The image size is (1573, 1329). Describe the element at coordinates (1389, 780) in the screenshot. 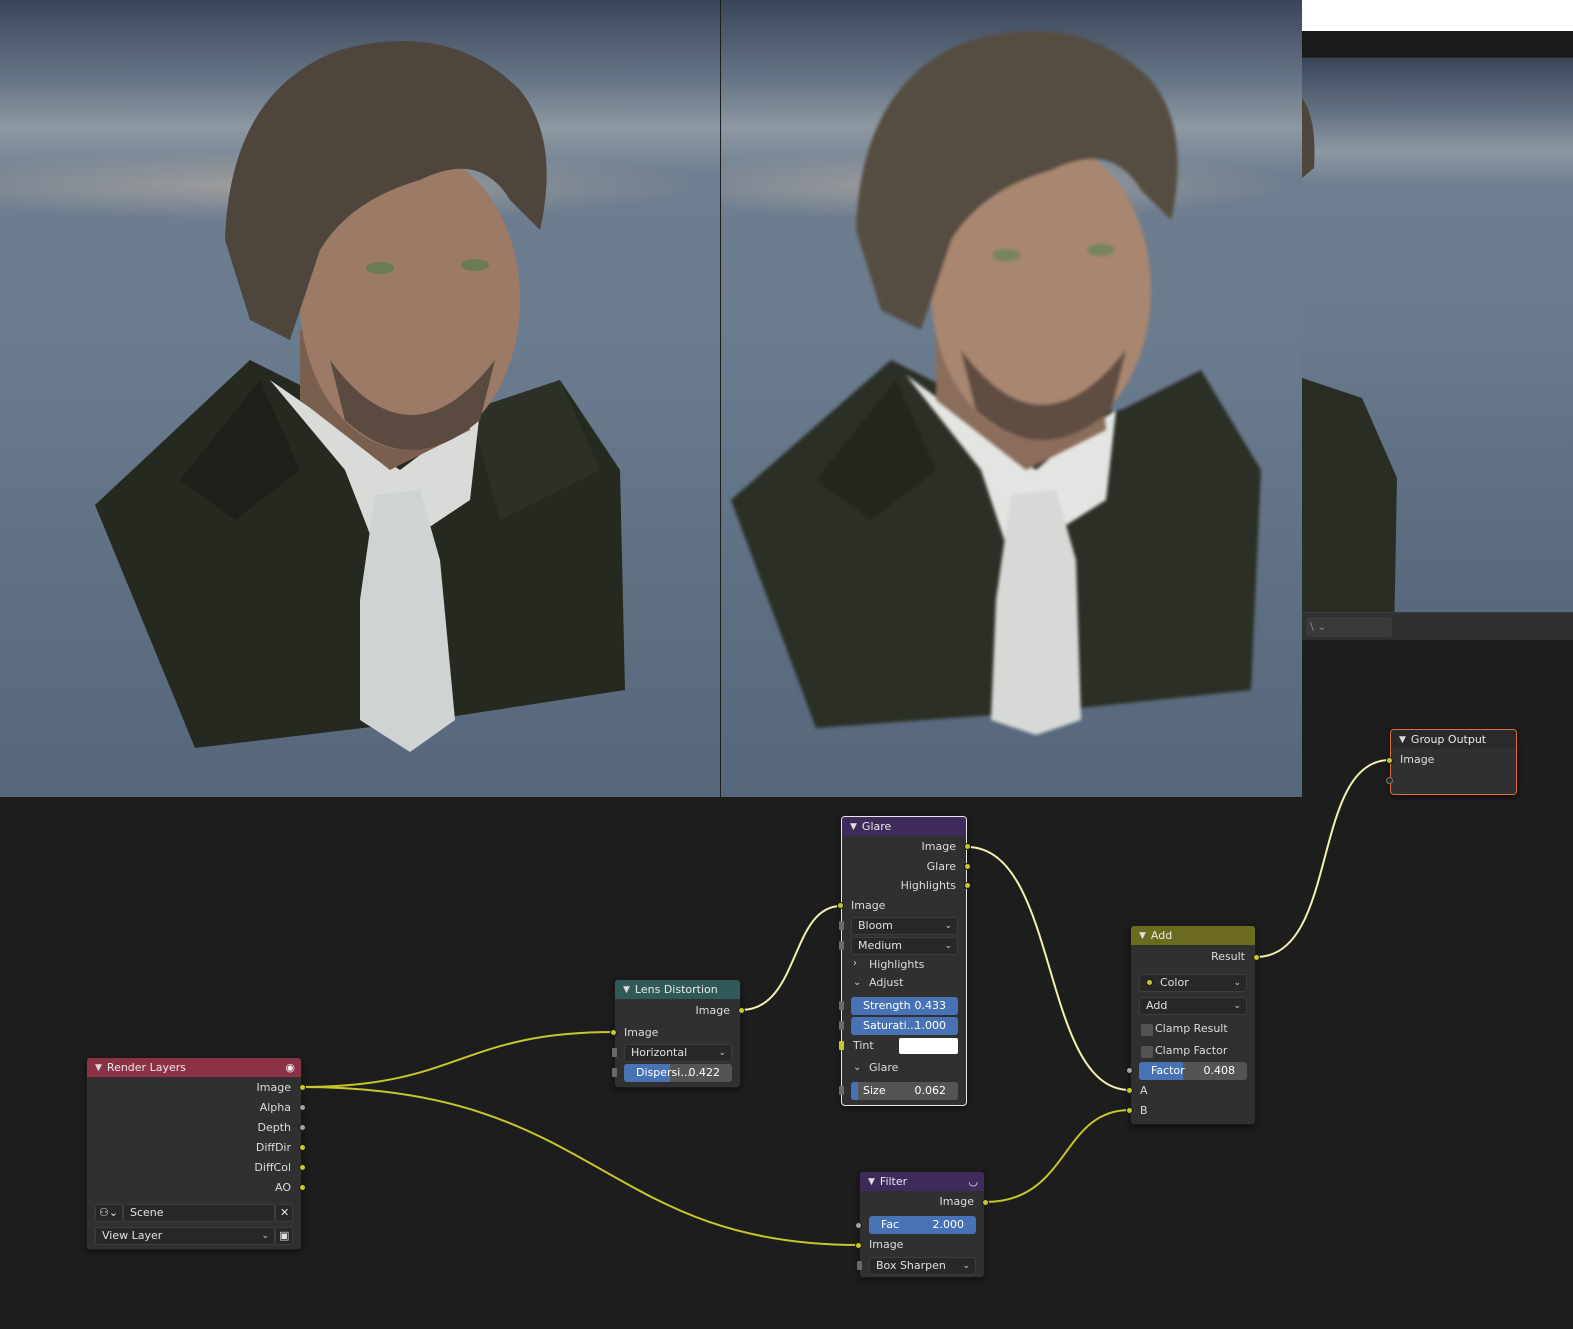

I see `socket-empty-in` at that location.